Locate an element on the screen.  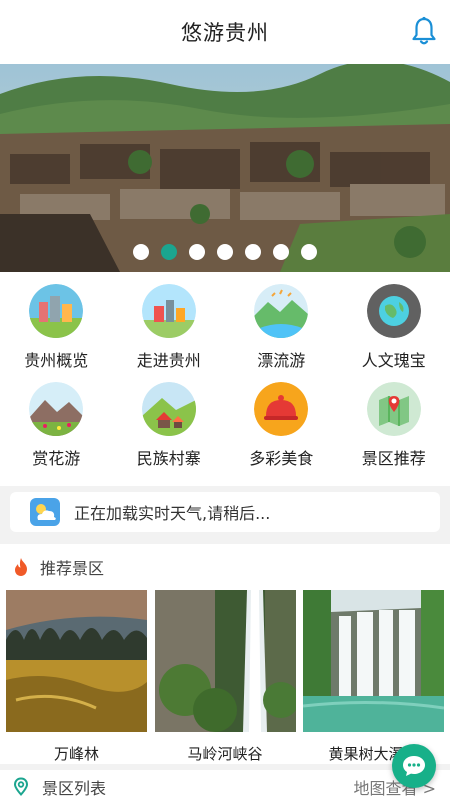
category-item-scenic: 景区推荐 is located at coordinates (394, 431).